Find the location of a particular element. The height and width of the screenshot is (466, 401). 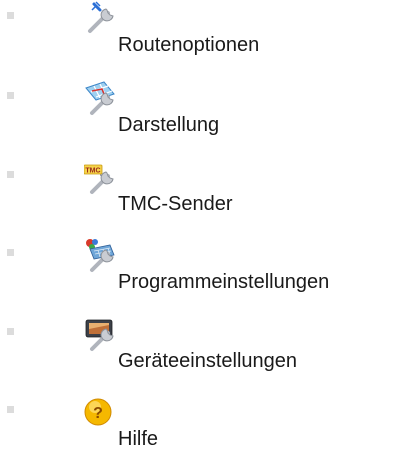

map-display-wrench-icon is located at coordinates (102, 98).